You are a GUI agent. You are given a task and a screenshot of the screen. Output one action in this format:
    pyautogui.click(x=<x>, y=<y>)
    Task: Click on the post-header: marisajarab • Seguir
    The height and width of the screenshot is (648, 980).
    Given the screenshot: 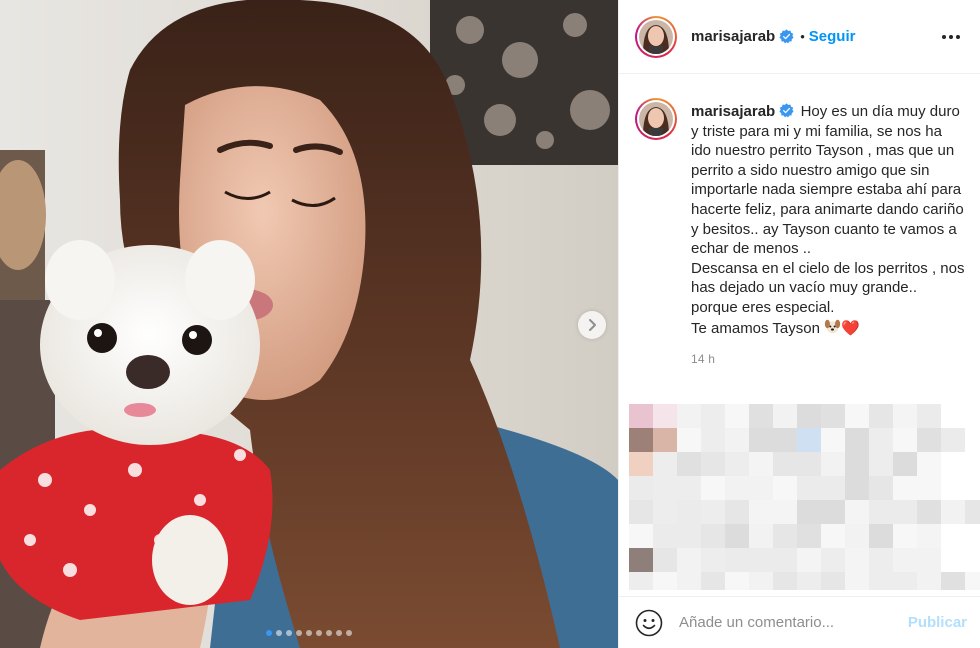 What is the action you would take?
    pyautogui.click(x=799, y=37)
    